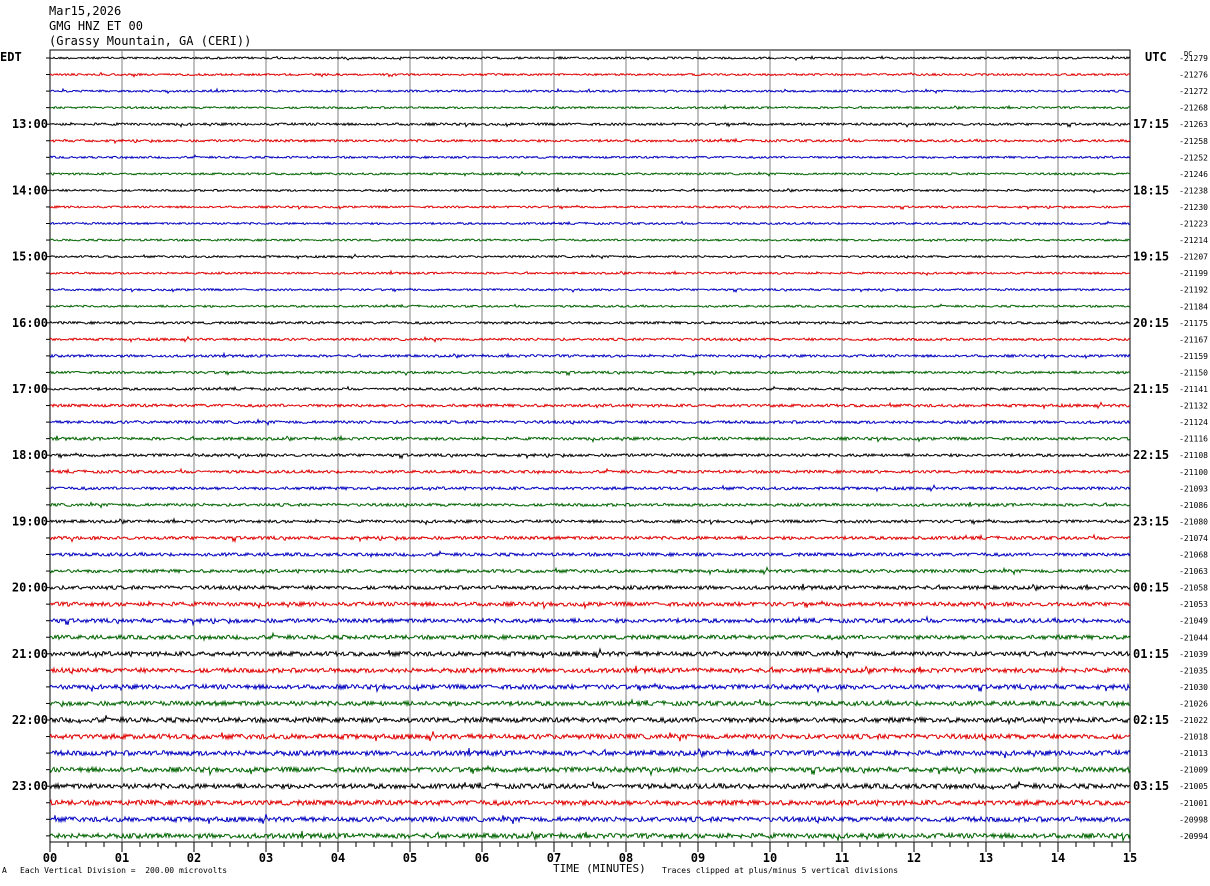 This screenshot has width=1210, height=886. What do you see at coordinates (30, 720) in the screenshot?
I see `edt-hour-label: 22:00` at bounding box center [30, 720].